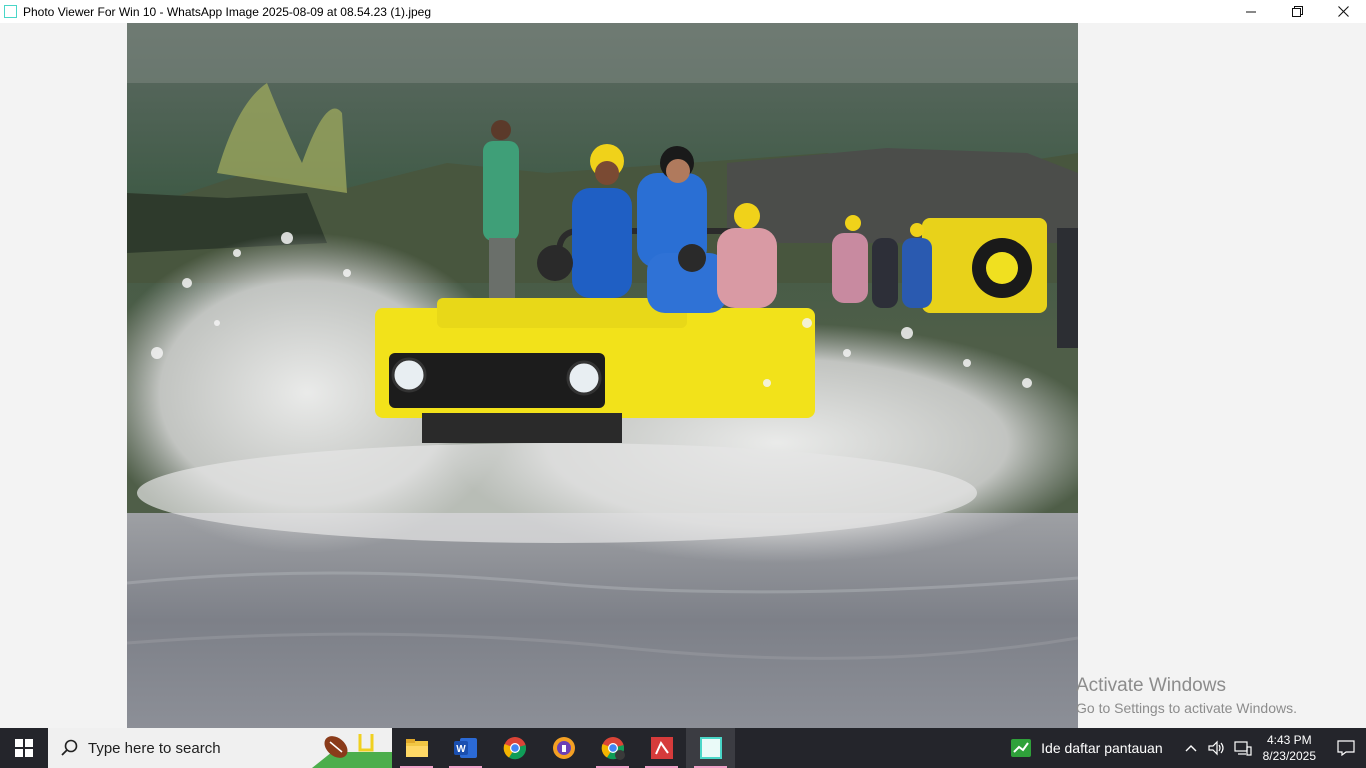 The height and width of the screenshot is (768, 1366). I want to click on taskbar-word: W, so click(465, 748).